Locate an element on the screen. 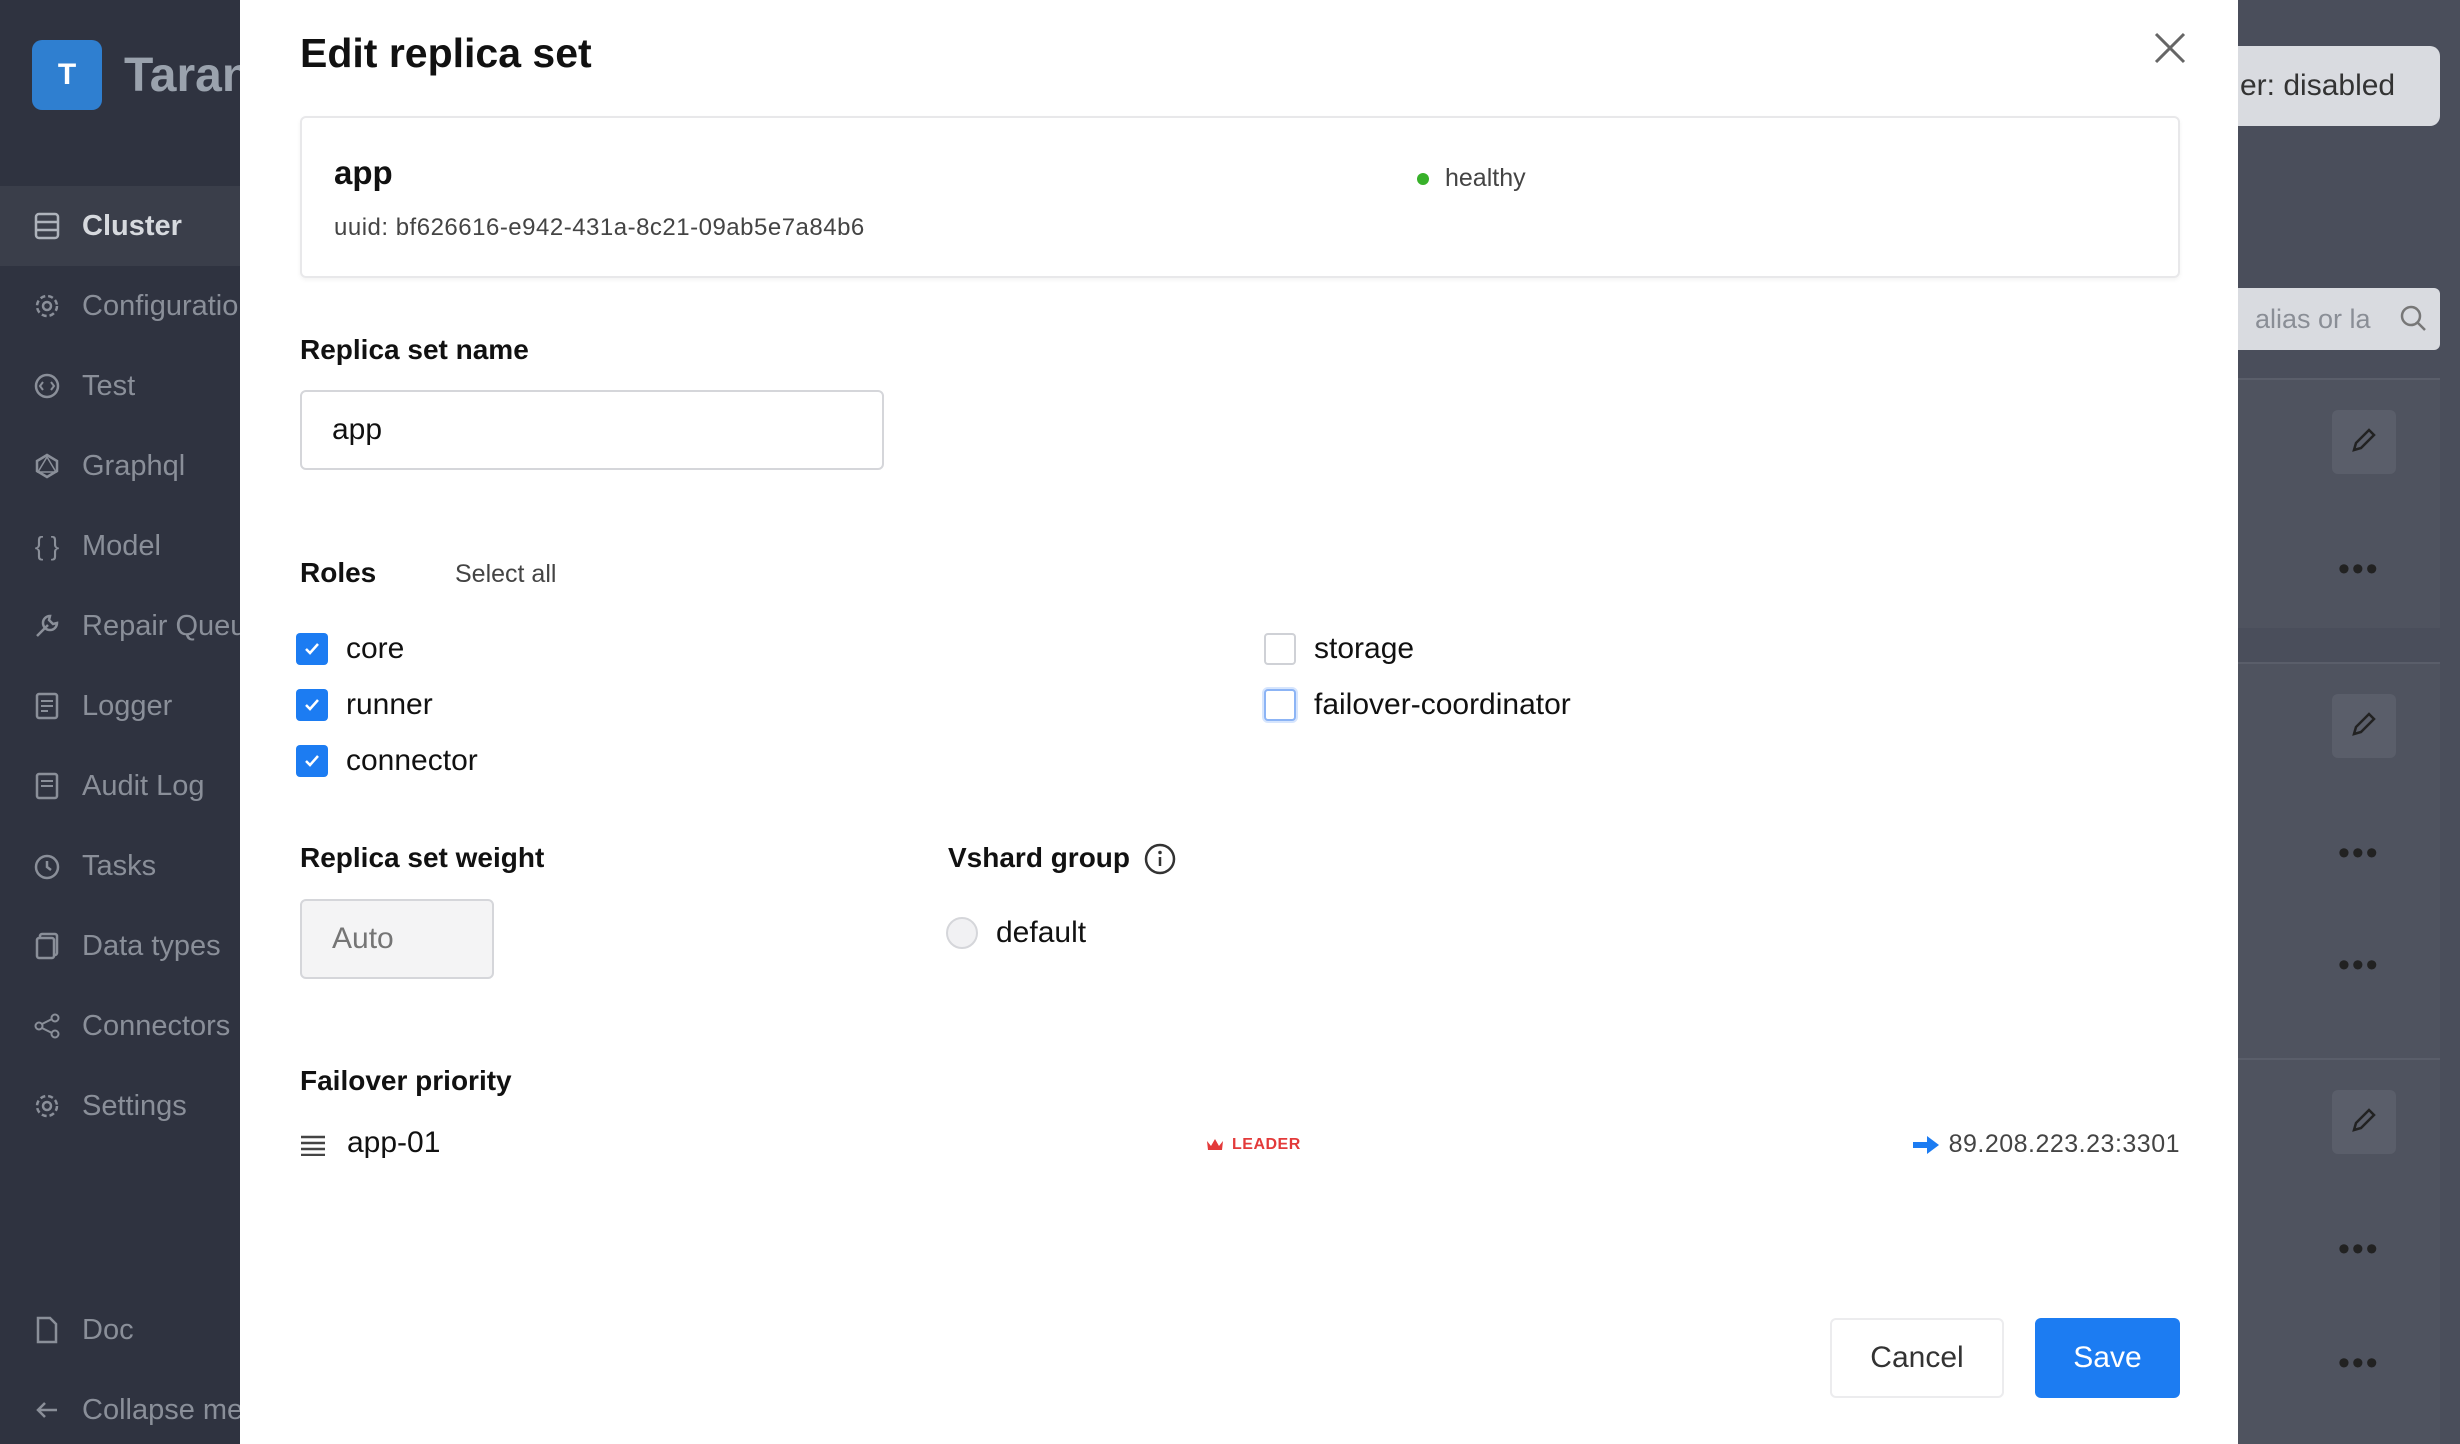  sidebar-item-test: Test is located at coordinates (120, 386).